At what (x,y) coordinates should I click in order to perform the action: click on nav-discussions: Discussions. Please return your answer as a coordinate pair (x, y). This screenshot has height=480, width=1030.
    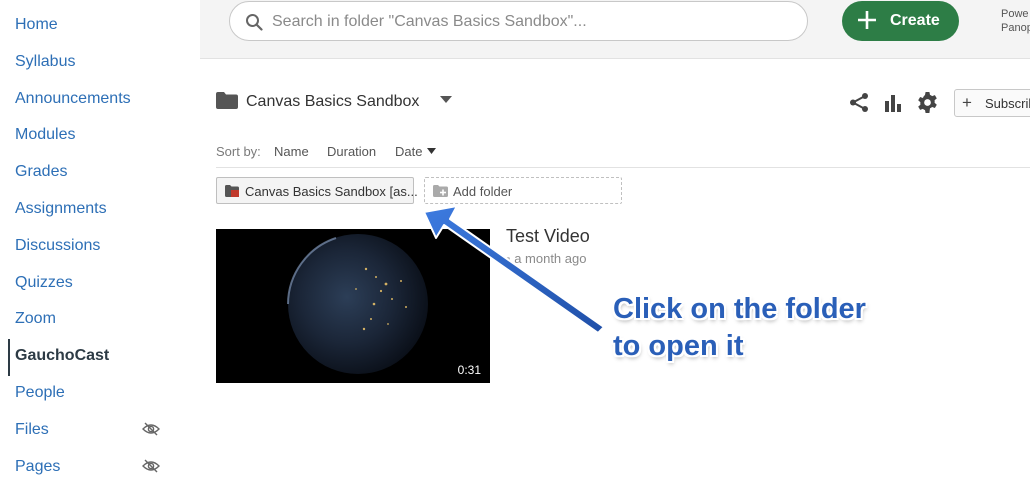
    Looking at the image, I should click on (57, 246).